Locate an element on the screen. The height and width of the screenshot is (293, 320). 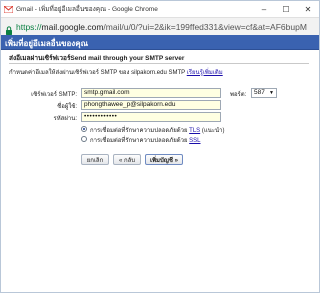
dialog-header: เพิ่มที่อยู่อีเมลอื่นของคุณ is located at coordinates (160, 42).